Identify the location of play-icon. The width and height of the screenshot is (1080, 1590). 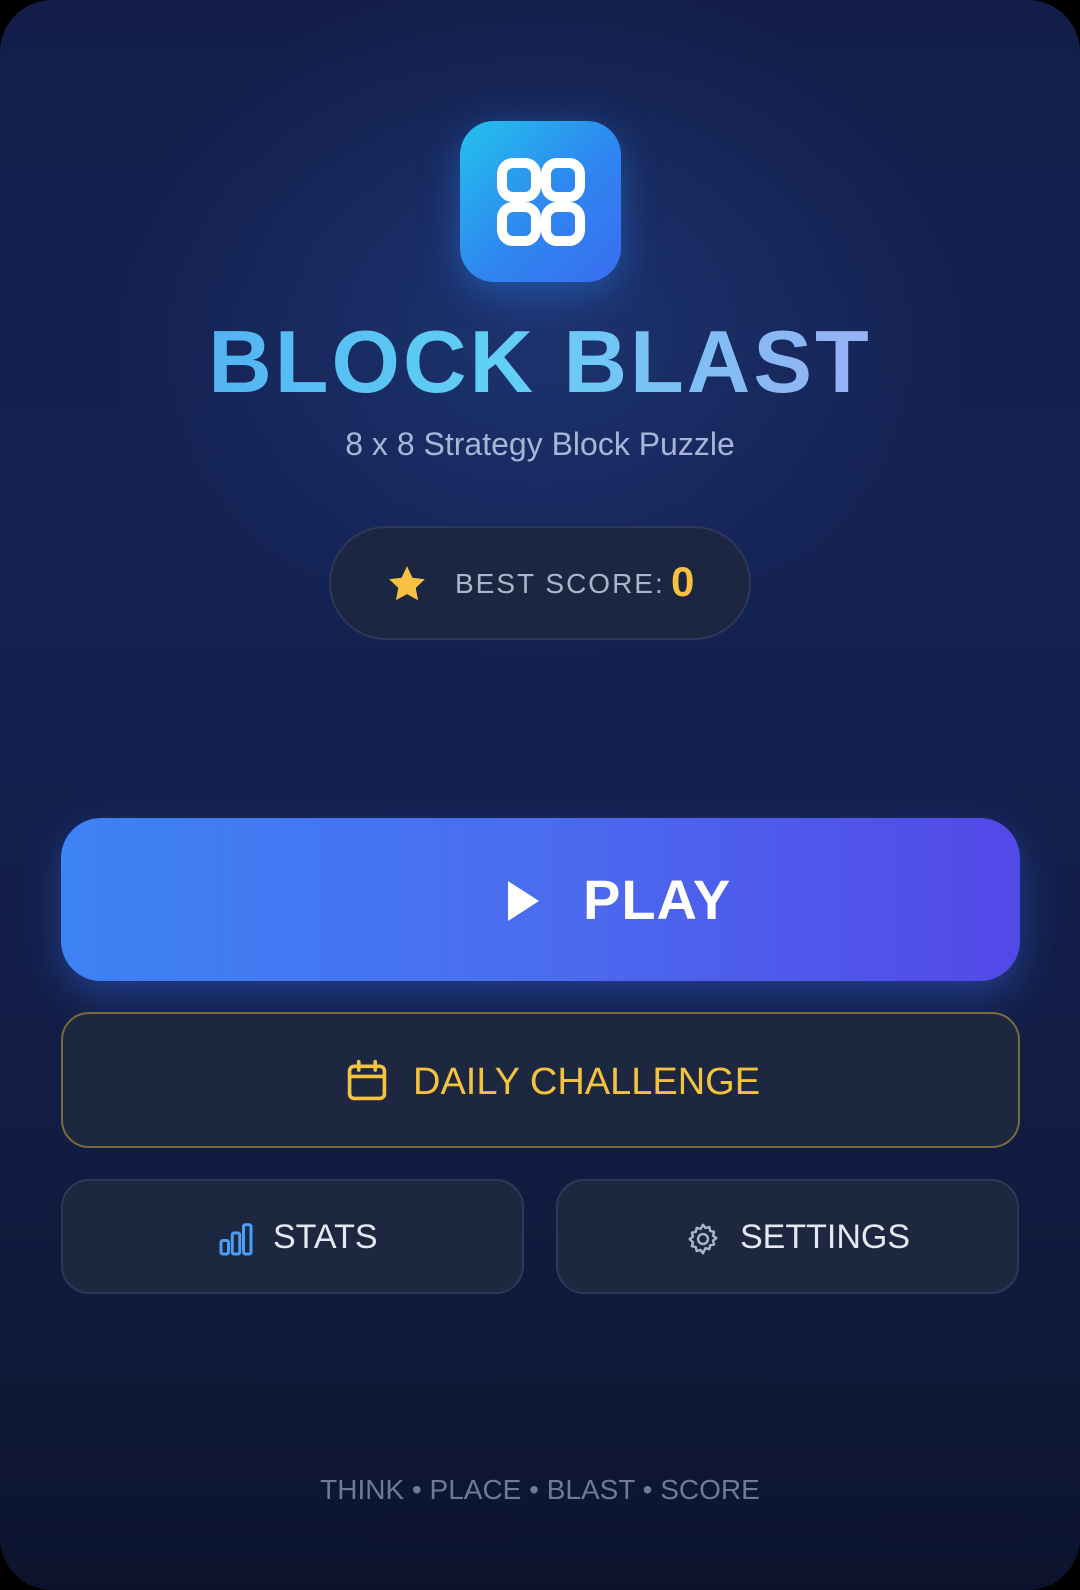
(523, 901).